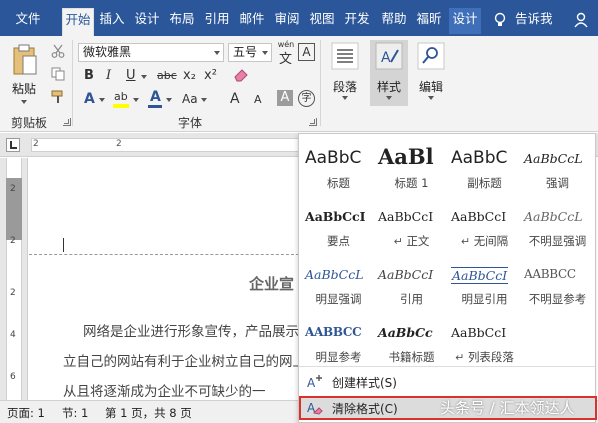 The height and width of the screenshot is (423, 598). Describe the element at coordinates (151, 52) in the screenshot. I see `font-name-box: 微软雅黑` at that location.